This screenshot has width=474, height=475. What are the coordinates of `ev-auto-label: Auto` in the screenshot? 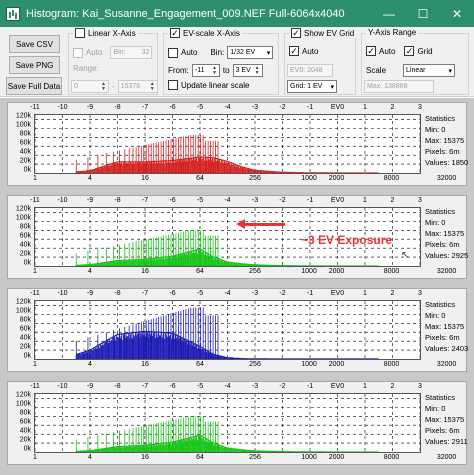 It's located at (189, 52).